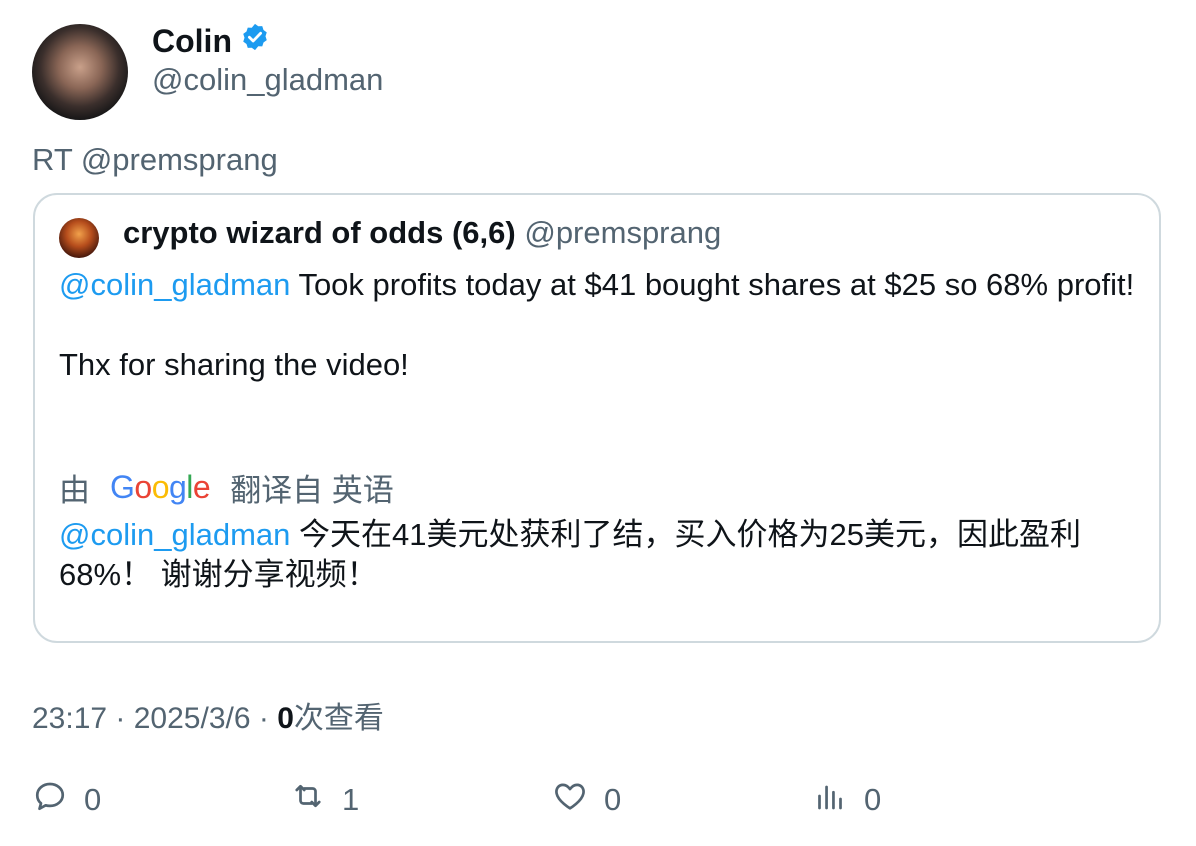 This screenshot has height=846, width=1196. I want to click on views-icon, so click(830, 800).